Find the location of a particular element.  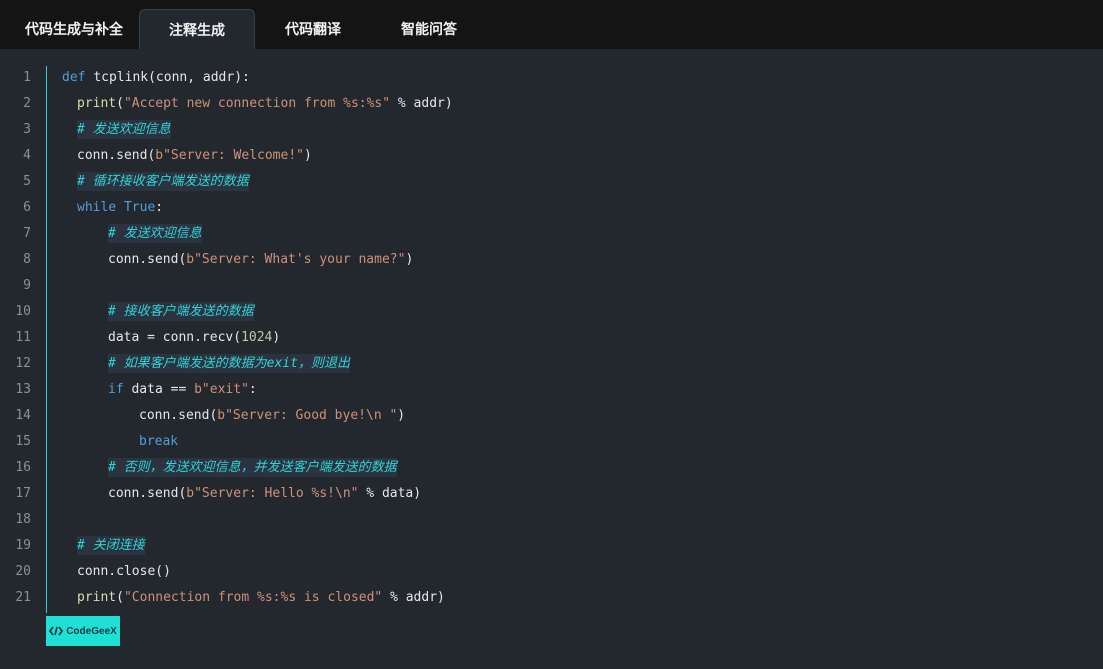

code-comment: # 发送欢迎信息 is located at coordinates (124, 129).